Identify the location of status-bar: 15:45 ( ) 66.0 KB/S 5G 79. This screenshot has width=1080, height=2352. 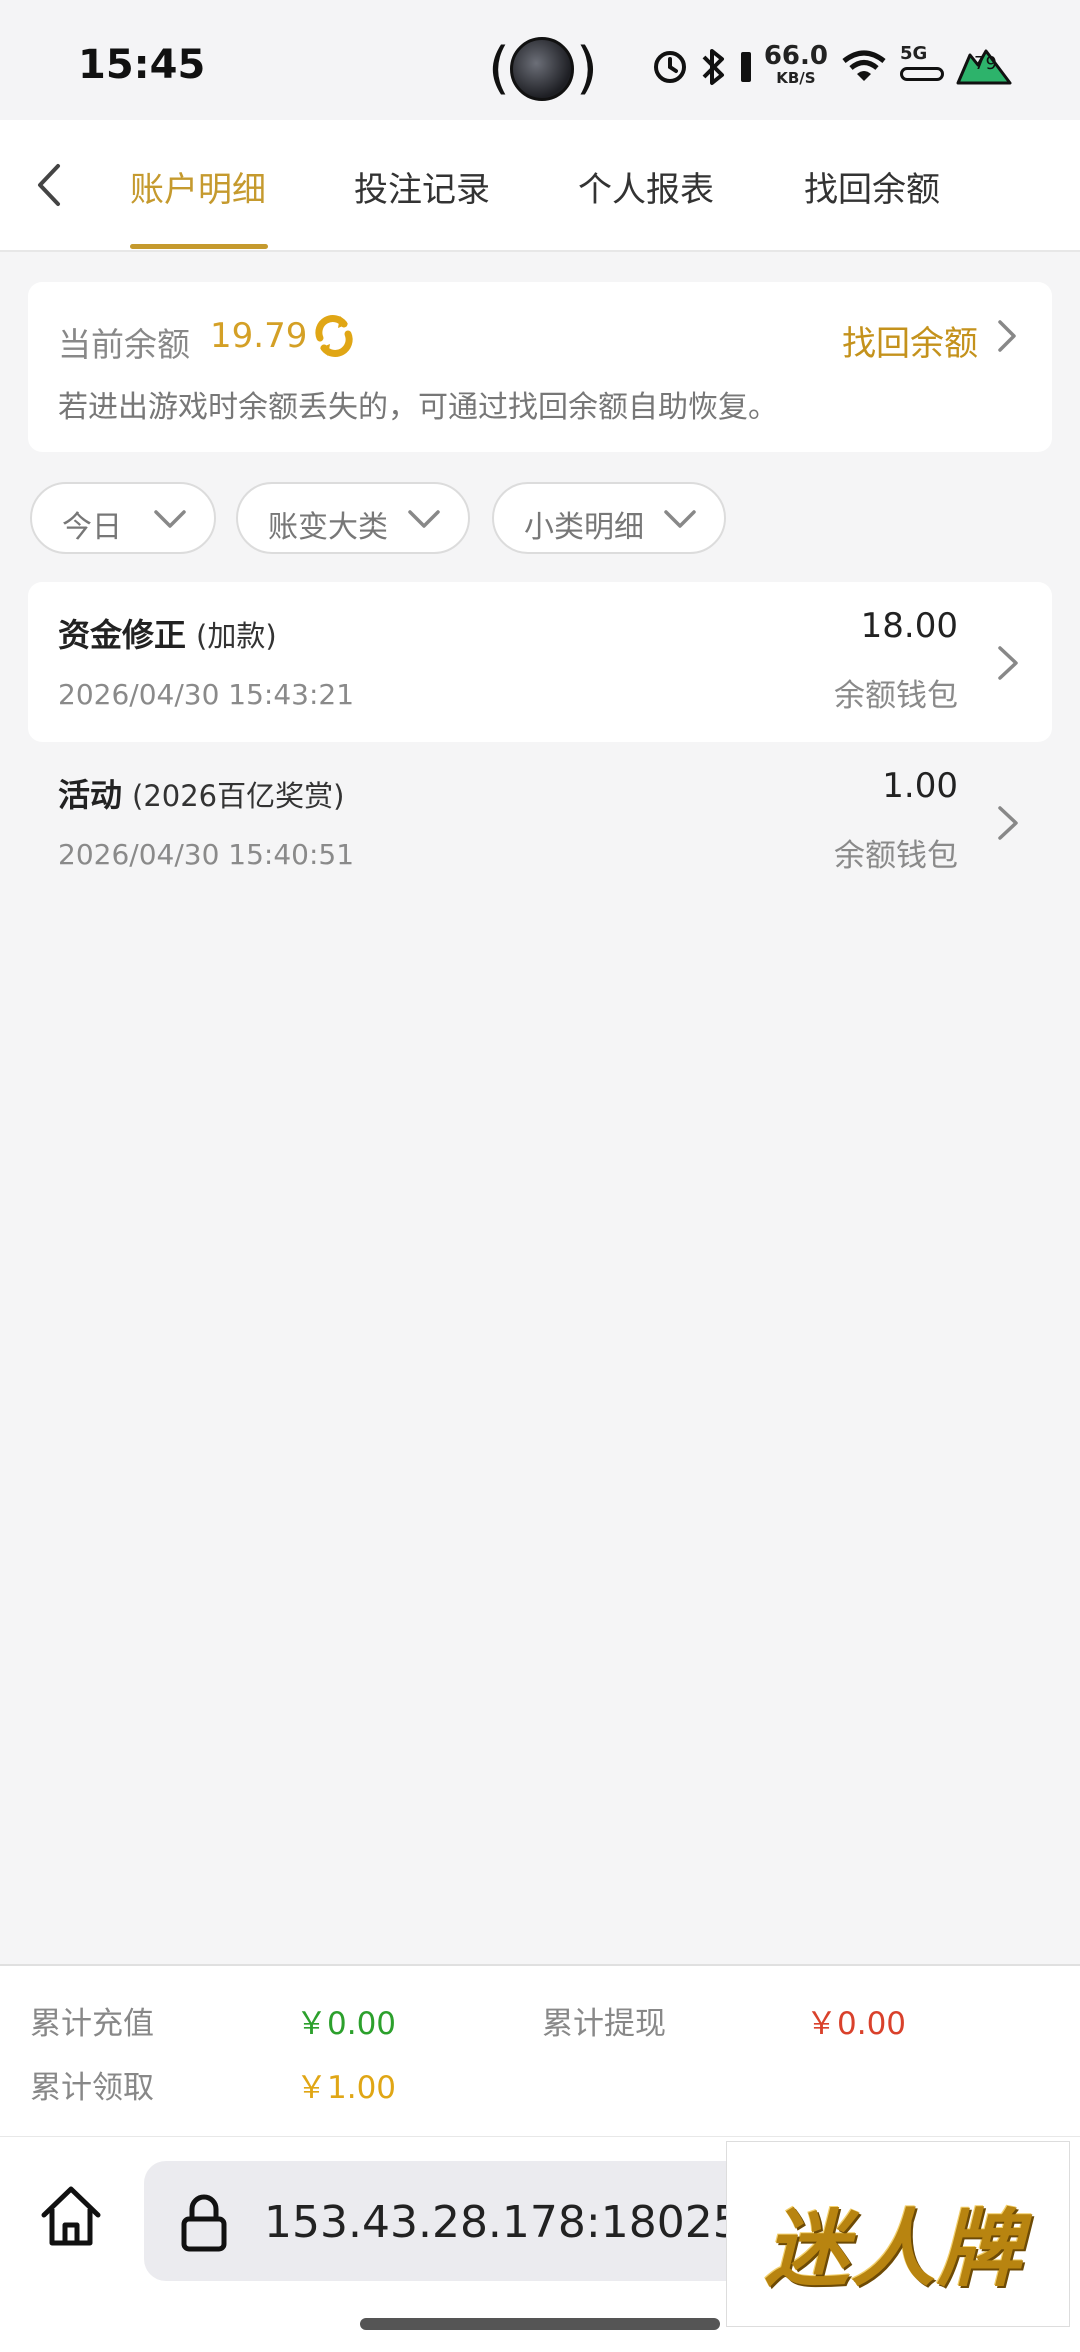
(540, 60).